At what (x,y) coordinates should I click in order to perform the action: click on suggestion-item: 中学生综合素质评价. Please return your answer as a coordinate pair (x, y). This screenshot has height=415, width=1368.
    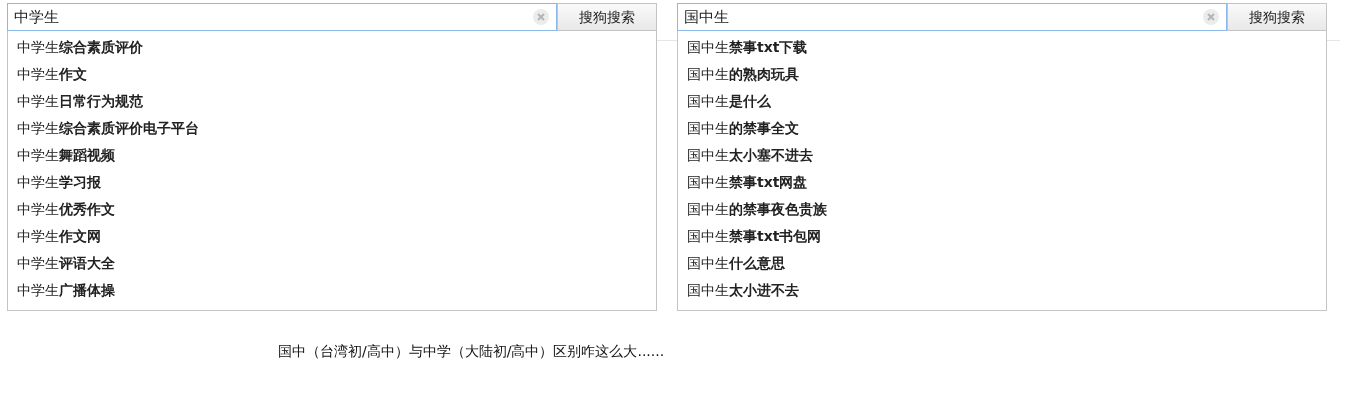
    Looking at the image, I should click on (80, 47).